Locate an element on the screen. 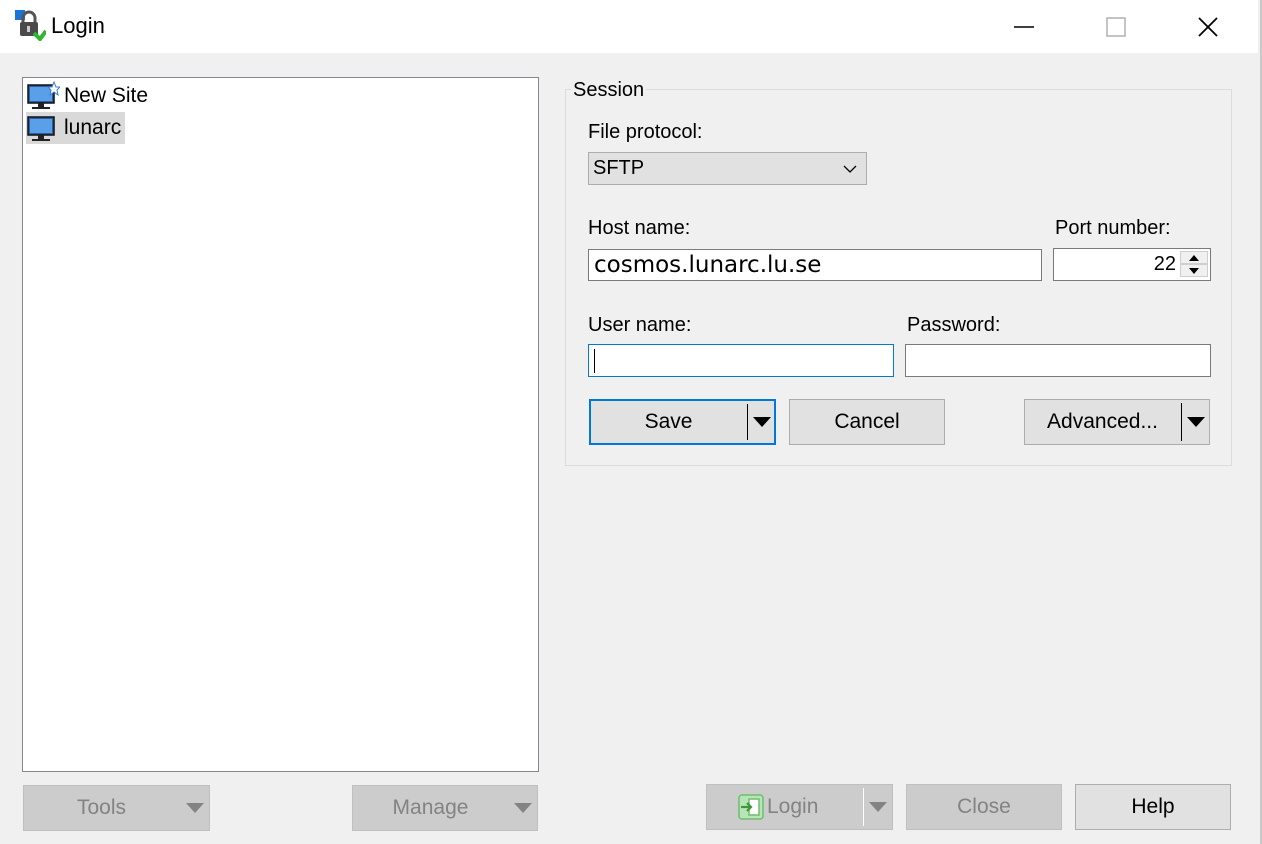 The height and width of the screenshot is (844, 1262). password-input is located at coordinates (1058, 360).